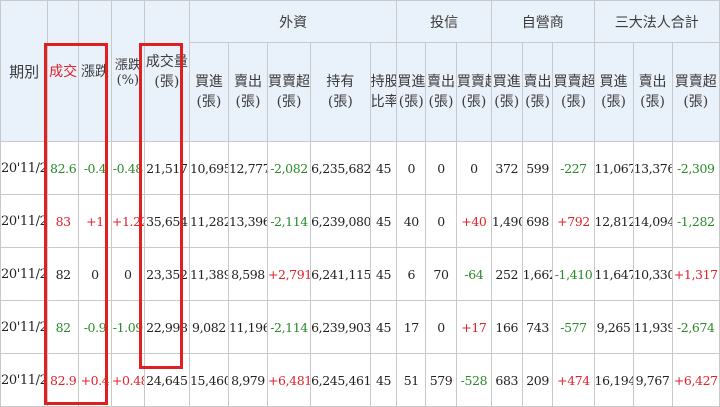 Image resolution: width=720 pixels, height=407 pixels. What do you see at coordinates (340, 274) in the screenshot?
I see `cell-f-hold: 6,241,115` at bounding box center [340, 274].